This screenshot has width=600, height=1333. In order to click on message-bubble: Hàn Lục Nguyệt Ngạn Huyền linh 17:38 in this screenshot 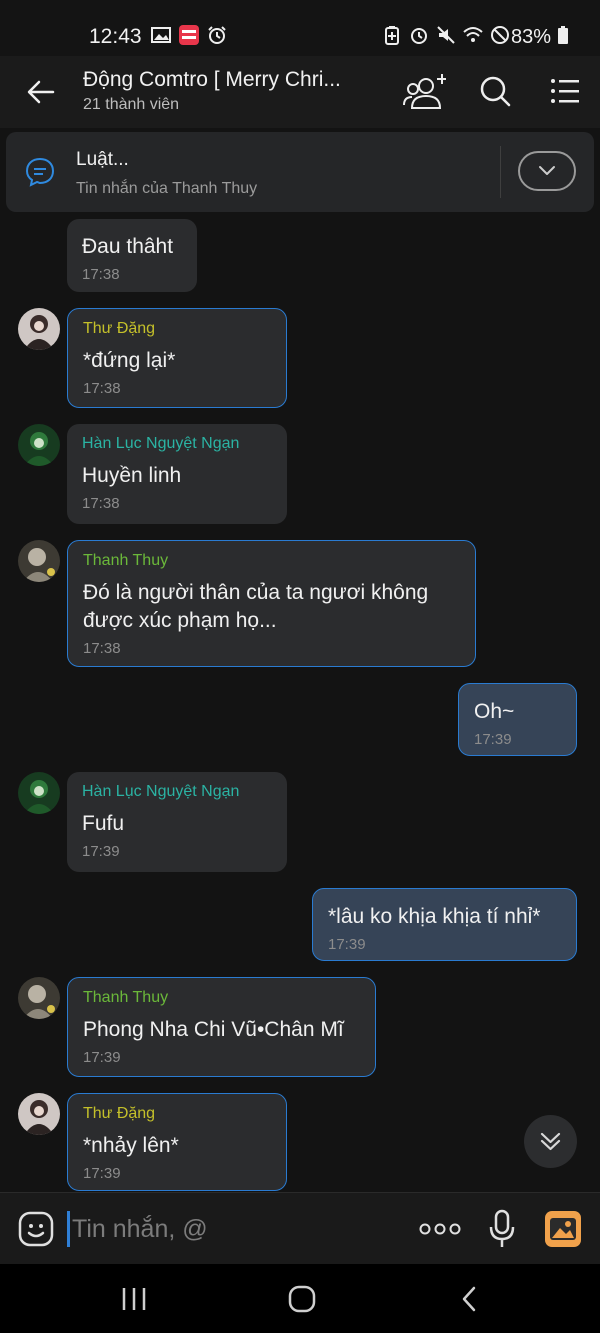, I will do `click(177, 474)`.